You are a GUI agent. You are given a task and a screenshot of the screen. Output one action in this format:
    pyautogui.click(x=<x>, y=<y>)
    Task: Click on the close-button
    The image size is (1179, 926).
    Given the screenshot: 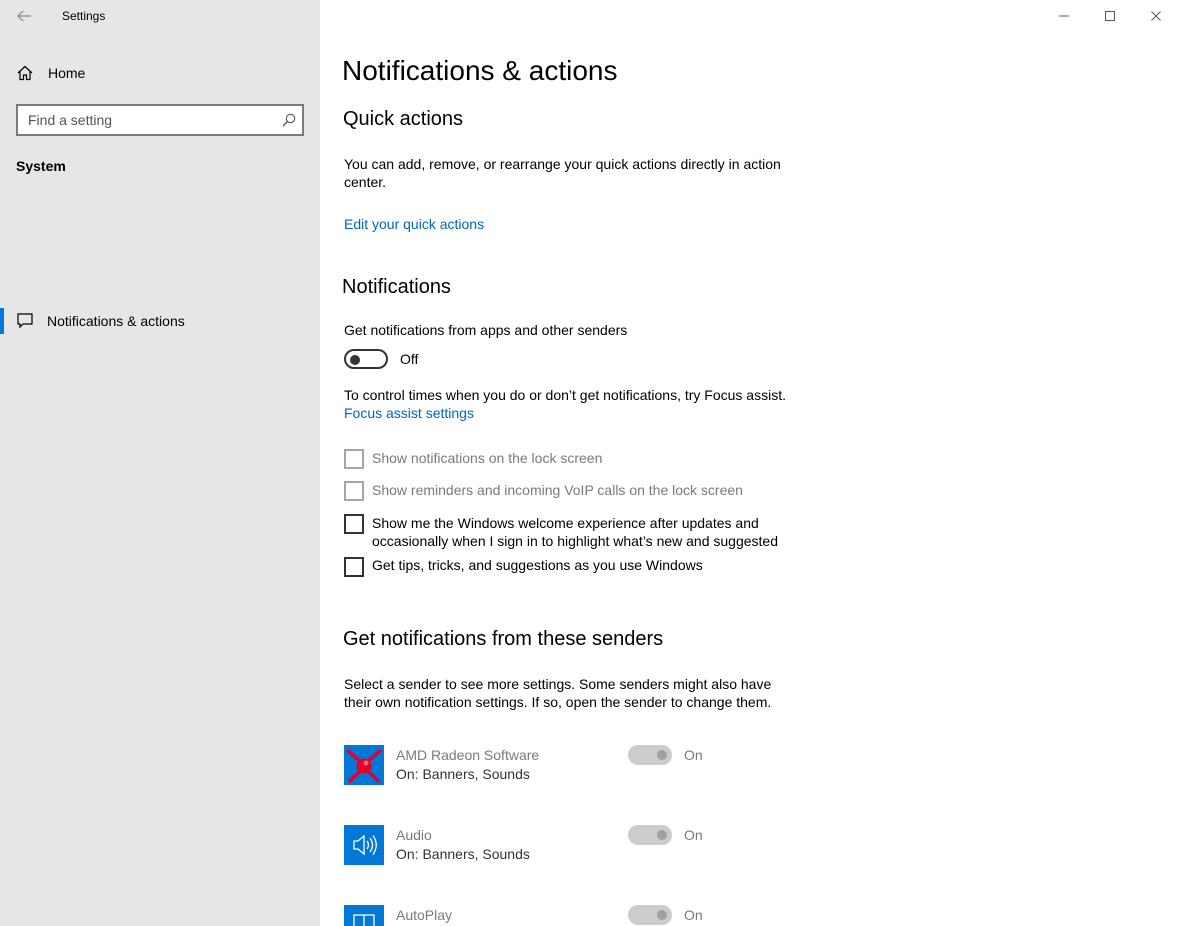 What is the action you would take?
    pyautogui.click(x=1156, y=16)
    